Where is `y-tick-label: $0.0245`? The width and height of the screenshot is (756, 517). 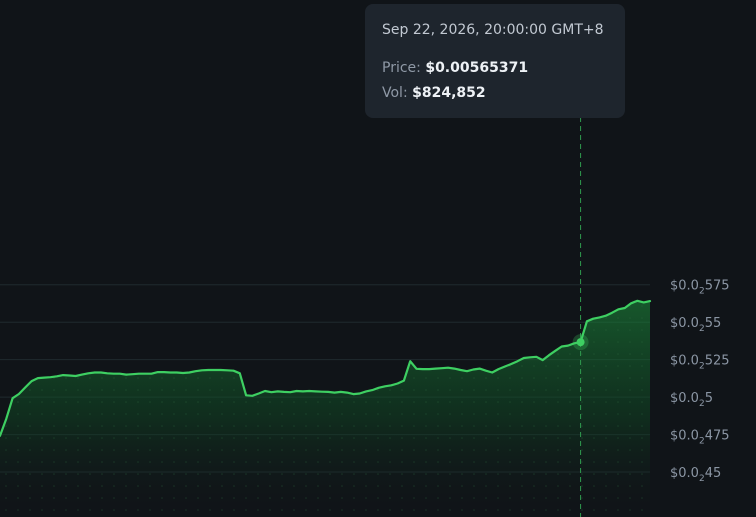
y-tick-label: $0.0245 is located at coordinates (695, 475).